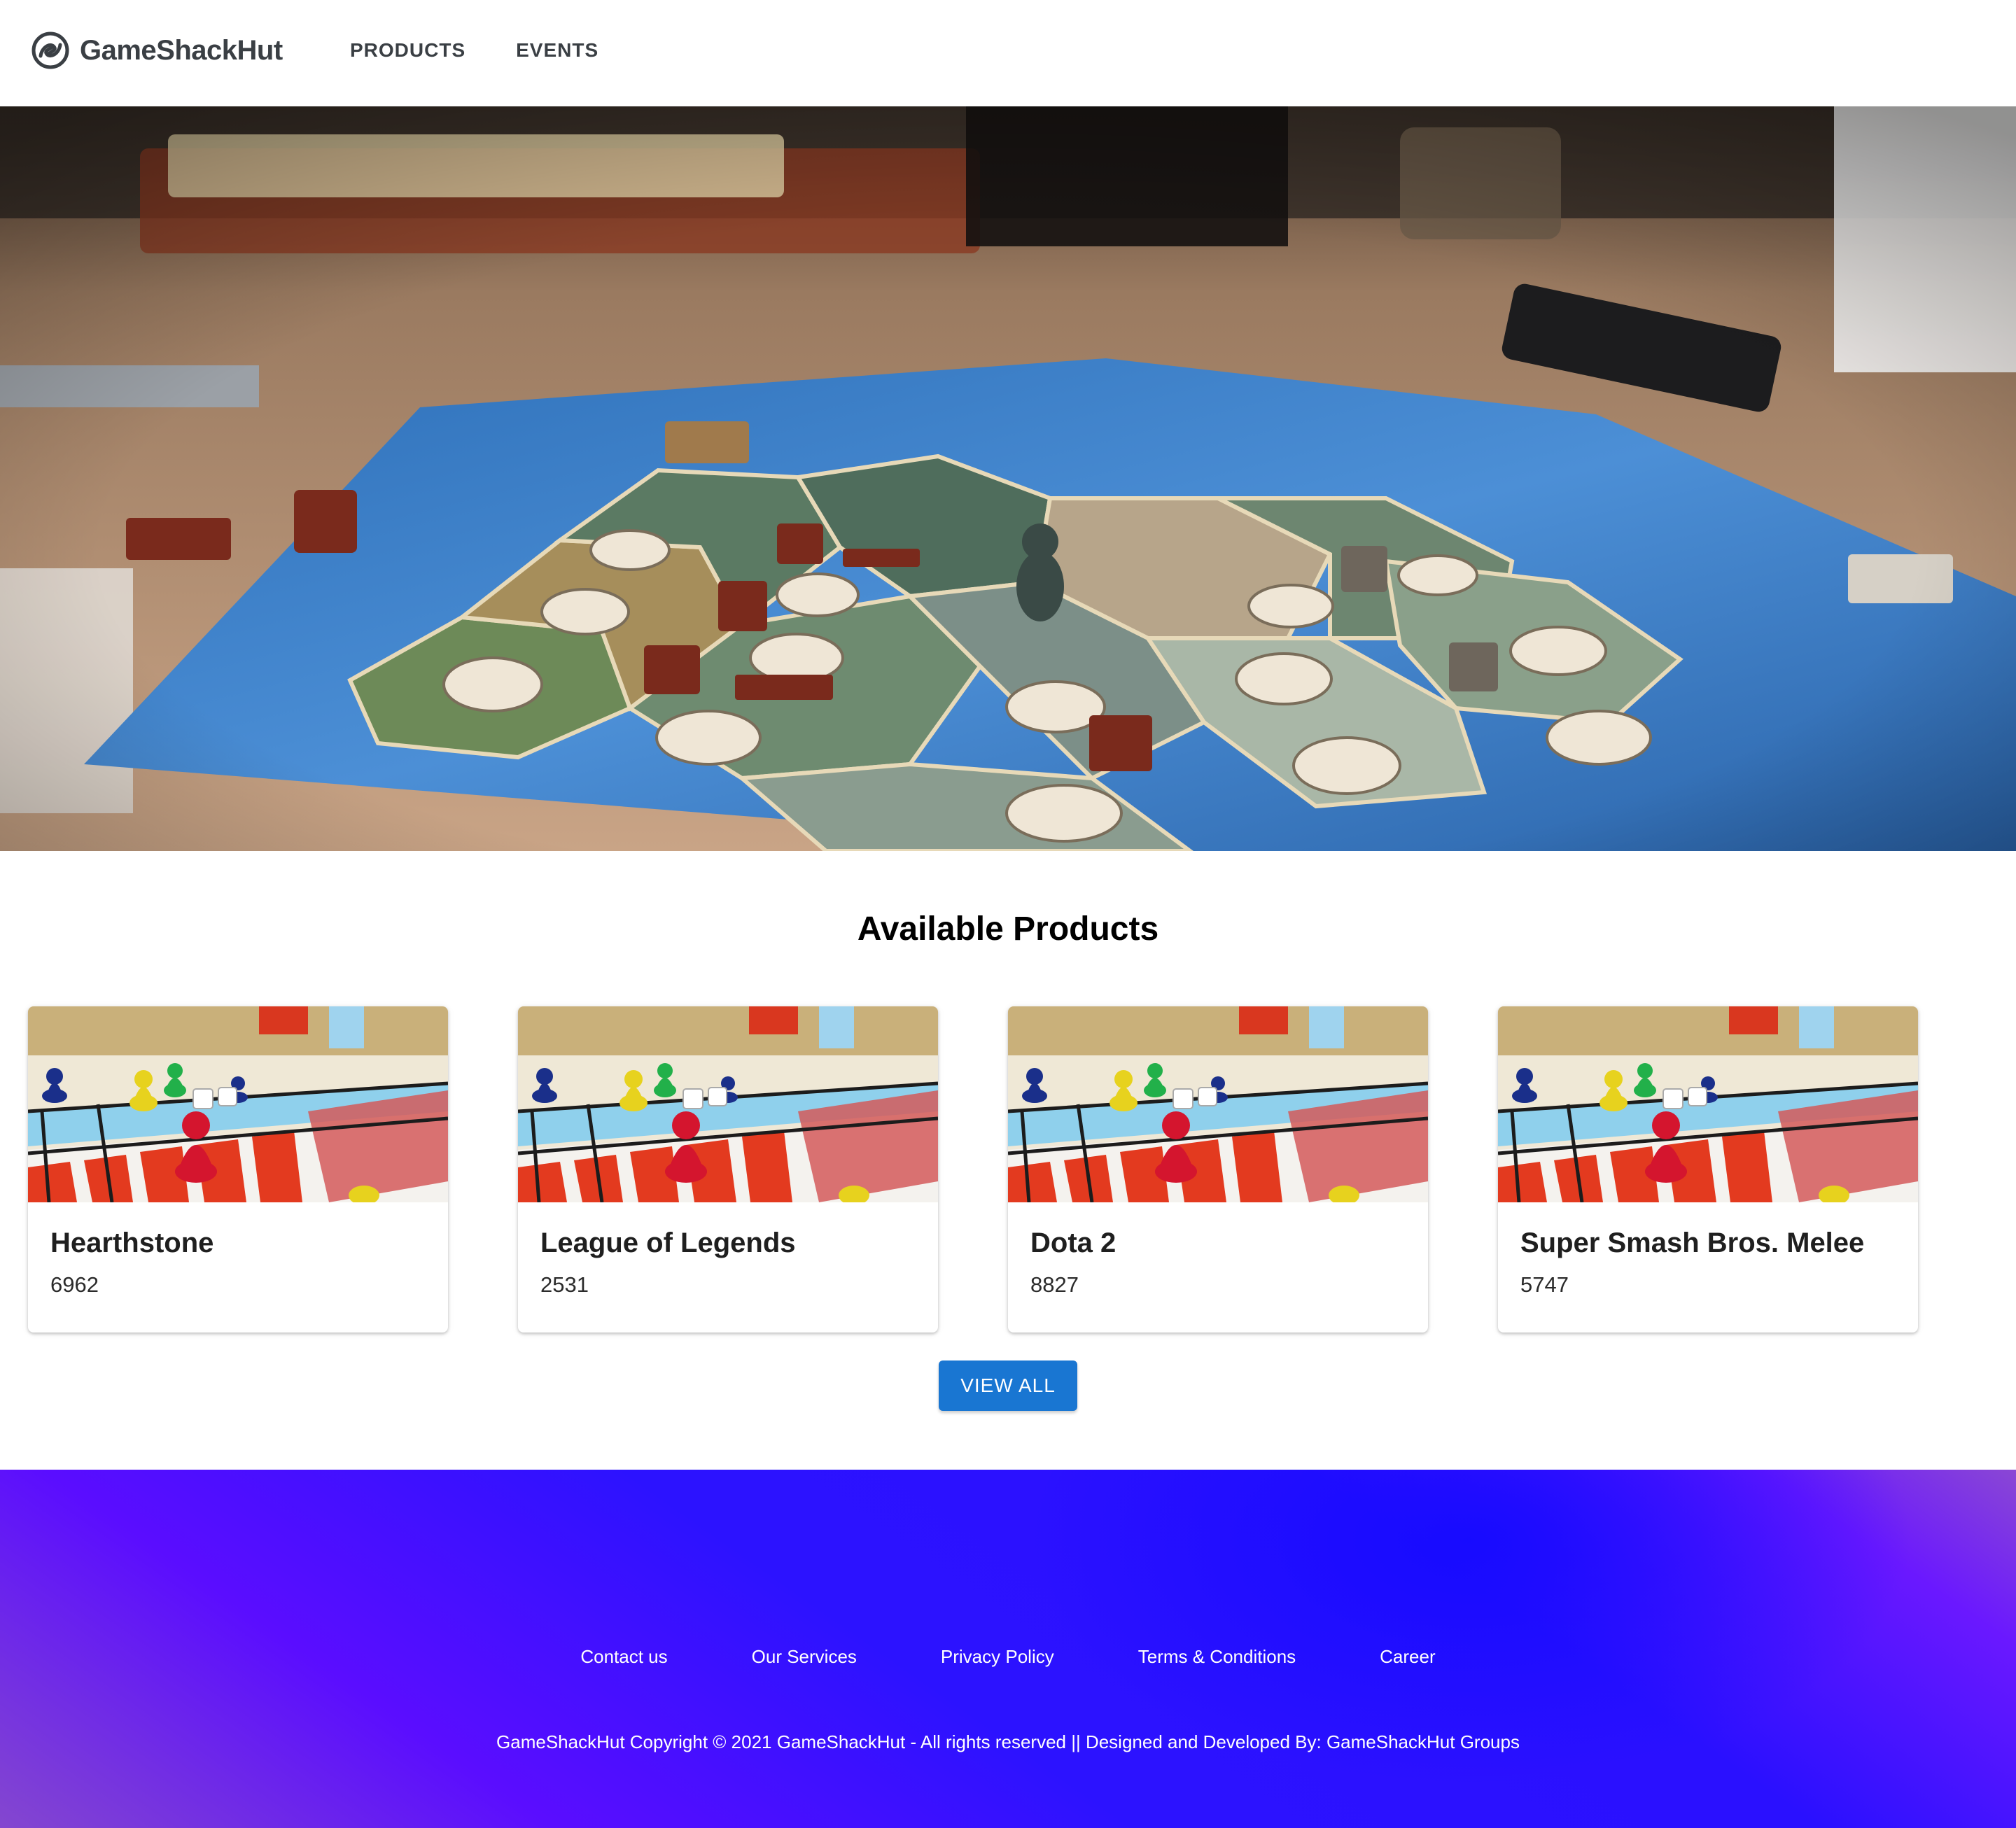 Image resolution: width=2016 pixels, height=1828 pixels. What do you see at coordinates (132, 1243) in the screenshot?
I see `product-title: Hearthstone` at bounding box center [132, 1243].